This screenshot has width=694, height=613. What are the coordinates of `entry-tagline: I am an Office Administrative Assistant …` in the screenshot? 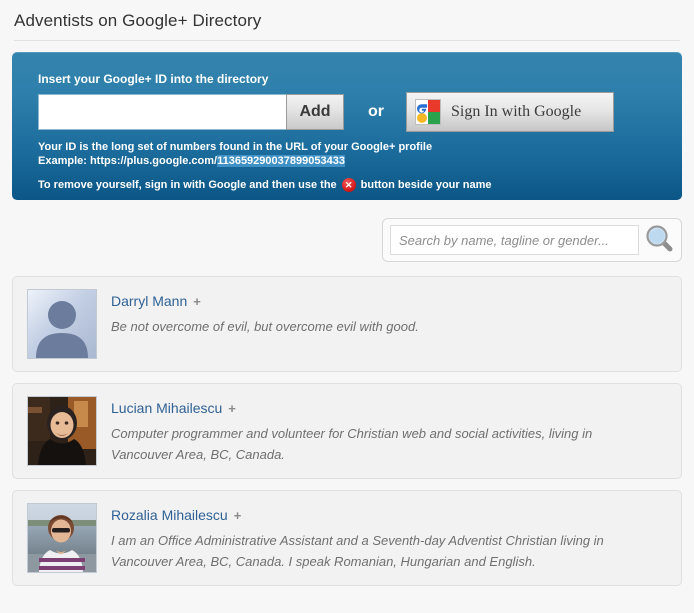 It's located at (357, 551).